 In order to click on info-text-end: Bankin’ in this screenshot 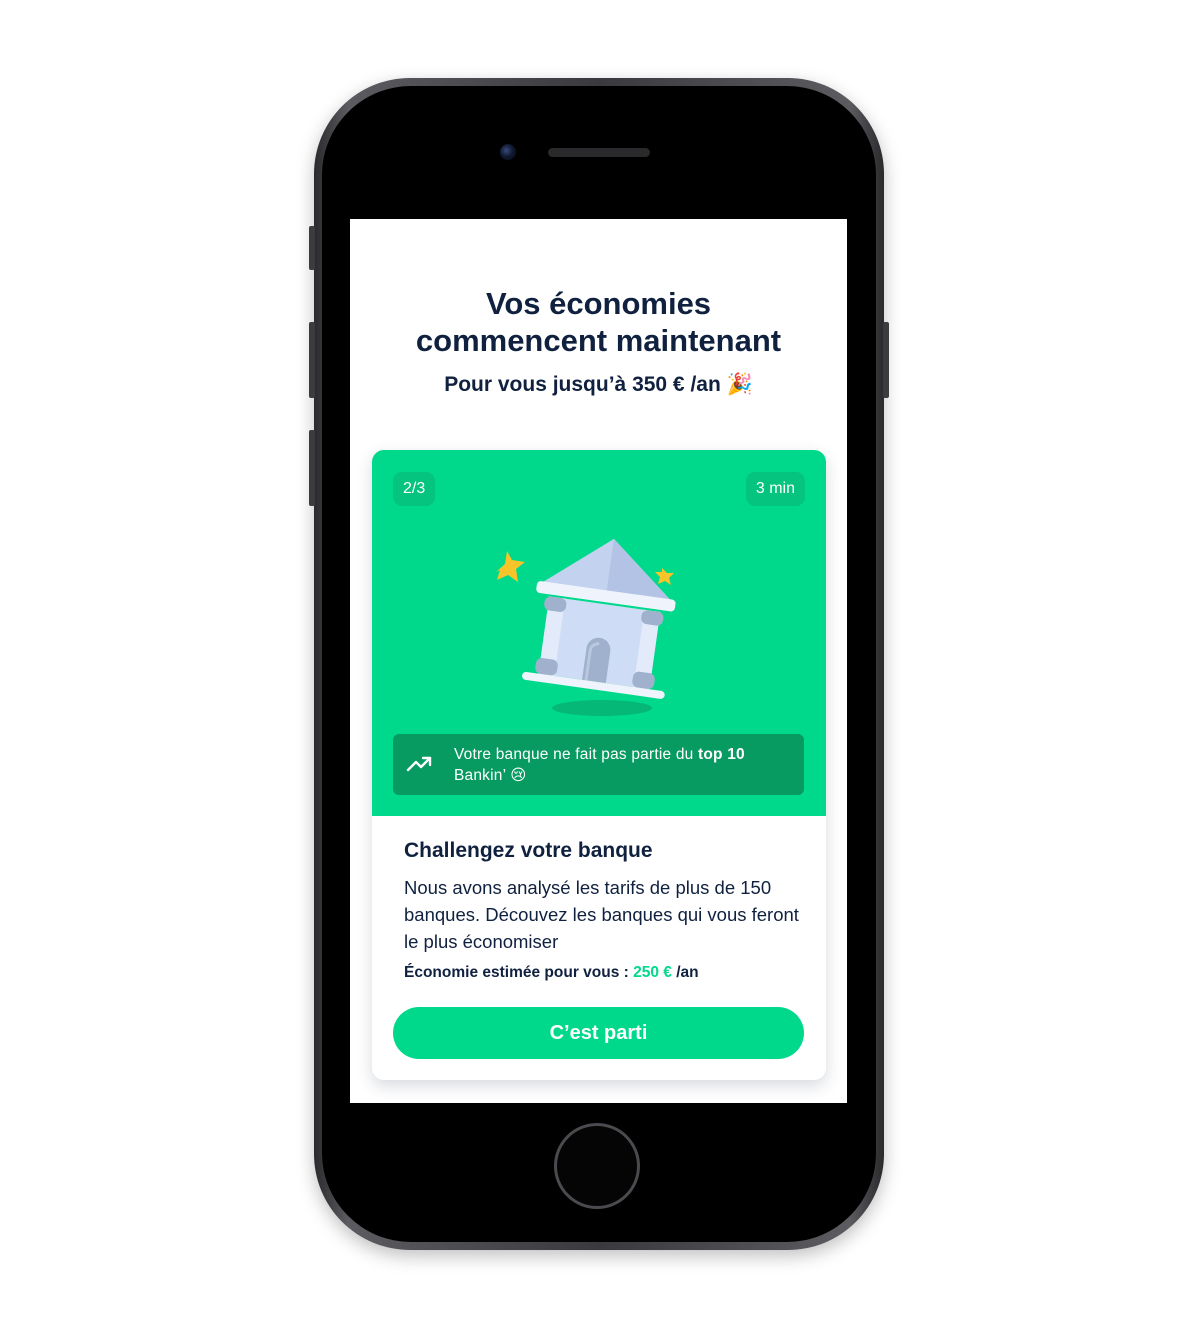, I will do `click(482, 775)`.